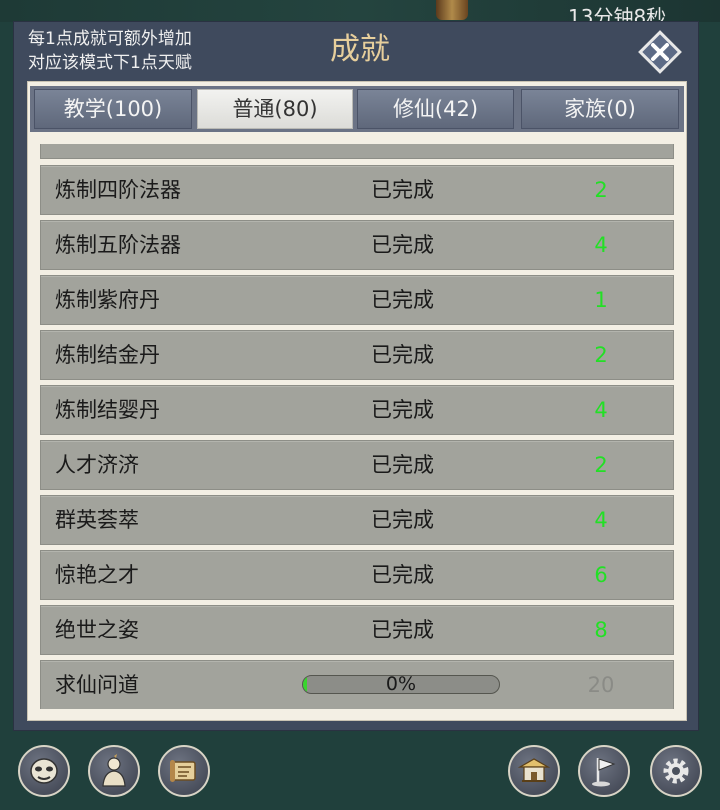 This screenshot has width=720, height=810. I want to click on achievement-row: 炼制紫府丹 已完成 1, so click(357, 300).